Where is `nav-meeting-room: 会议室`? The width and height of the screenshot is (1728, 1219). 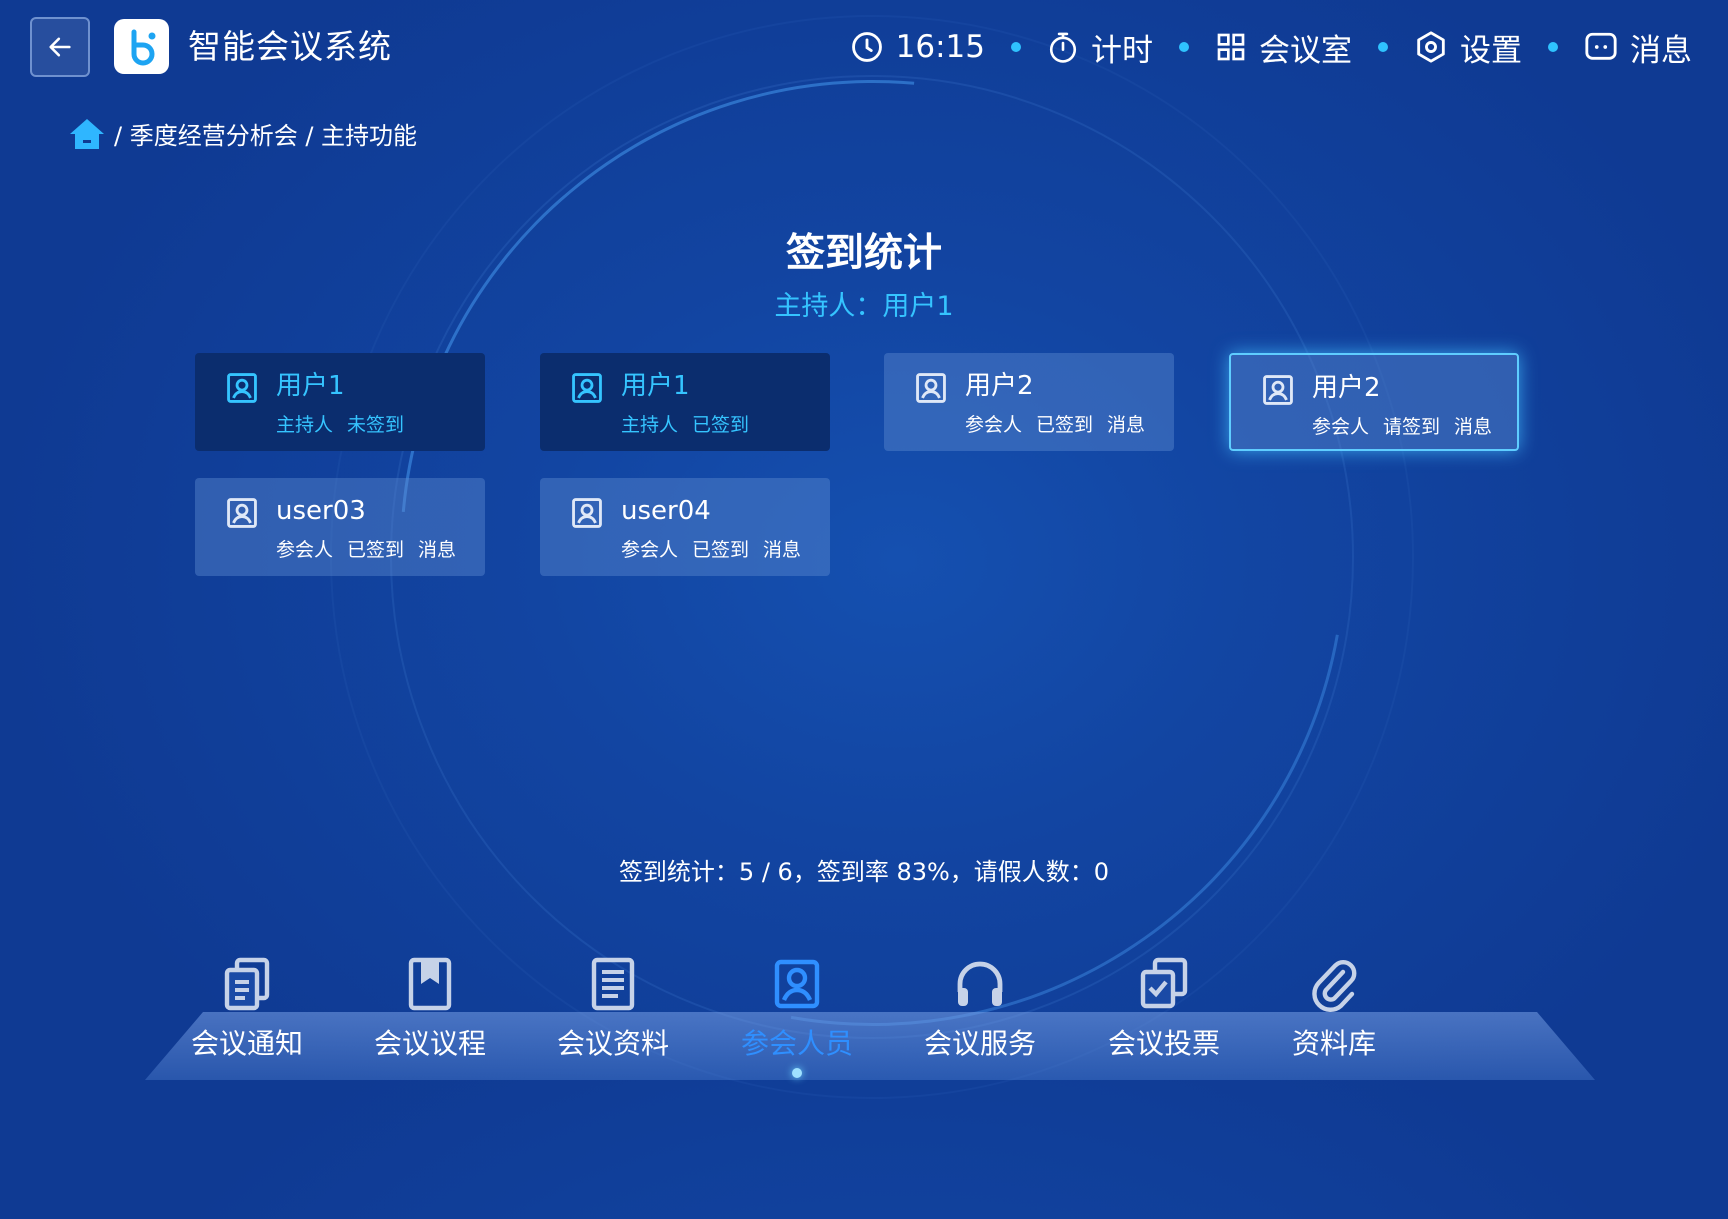 nav-meeting-room: 会议室 is located at coordinates (1283, 47).